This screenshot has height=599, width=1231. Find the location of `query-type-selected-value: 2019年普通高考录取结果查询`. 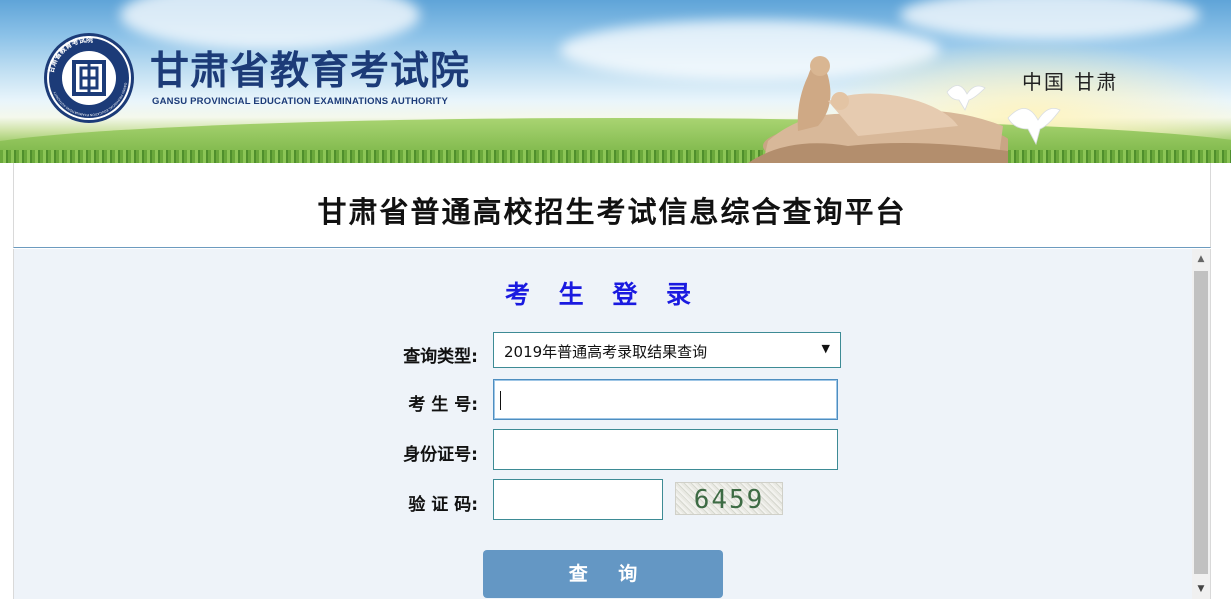

query-type-selected-value: 2019年普通高考录取结果查询 is located at coordinates (606, 352).